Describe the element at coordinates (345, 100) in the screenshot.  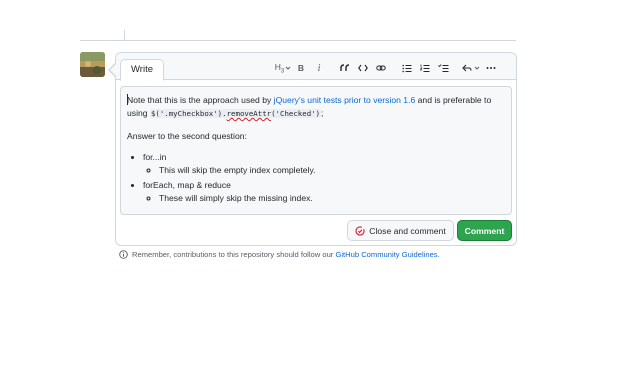
I see `jquery-tests-link: jQuery's unit tests prior to version 1.6` at that location.